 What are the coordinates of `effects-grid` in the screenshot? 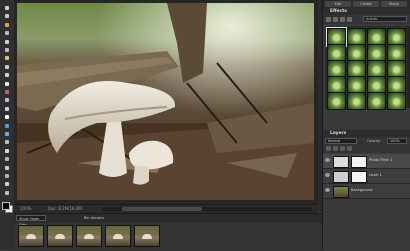 It's located at (367, 68).